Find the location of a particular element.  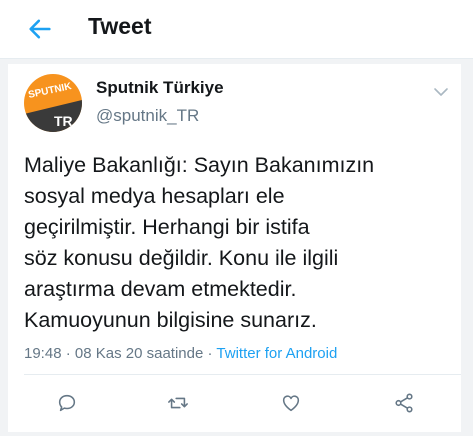

tweet-source-link: Twitter for Android is located at coordinates (276, 353).